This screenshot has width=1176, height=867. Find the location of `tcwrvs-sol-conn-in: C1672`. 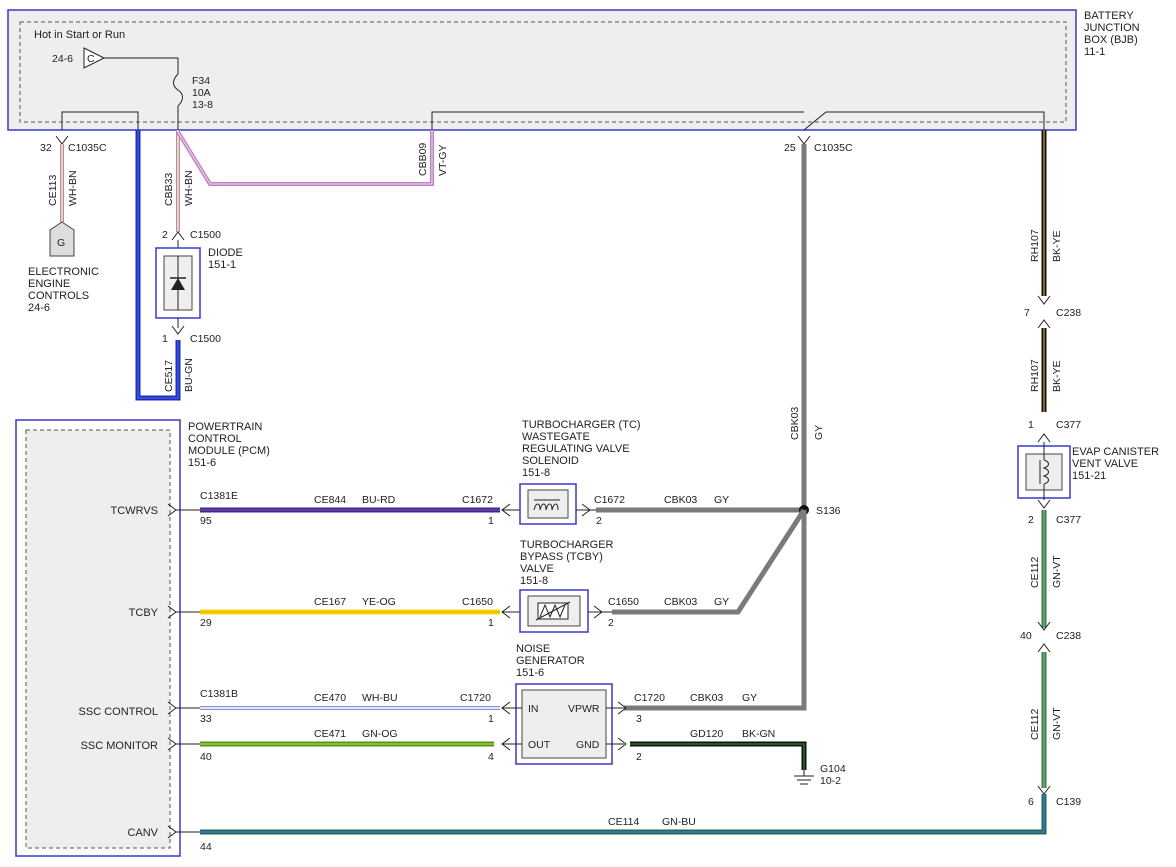

tcwrvs-sol-conn-in: C1672 is located at coordinates (477, 500).